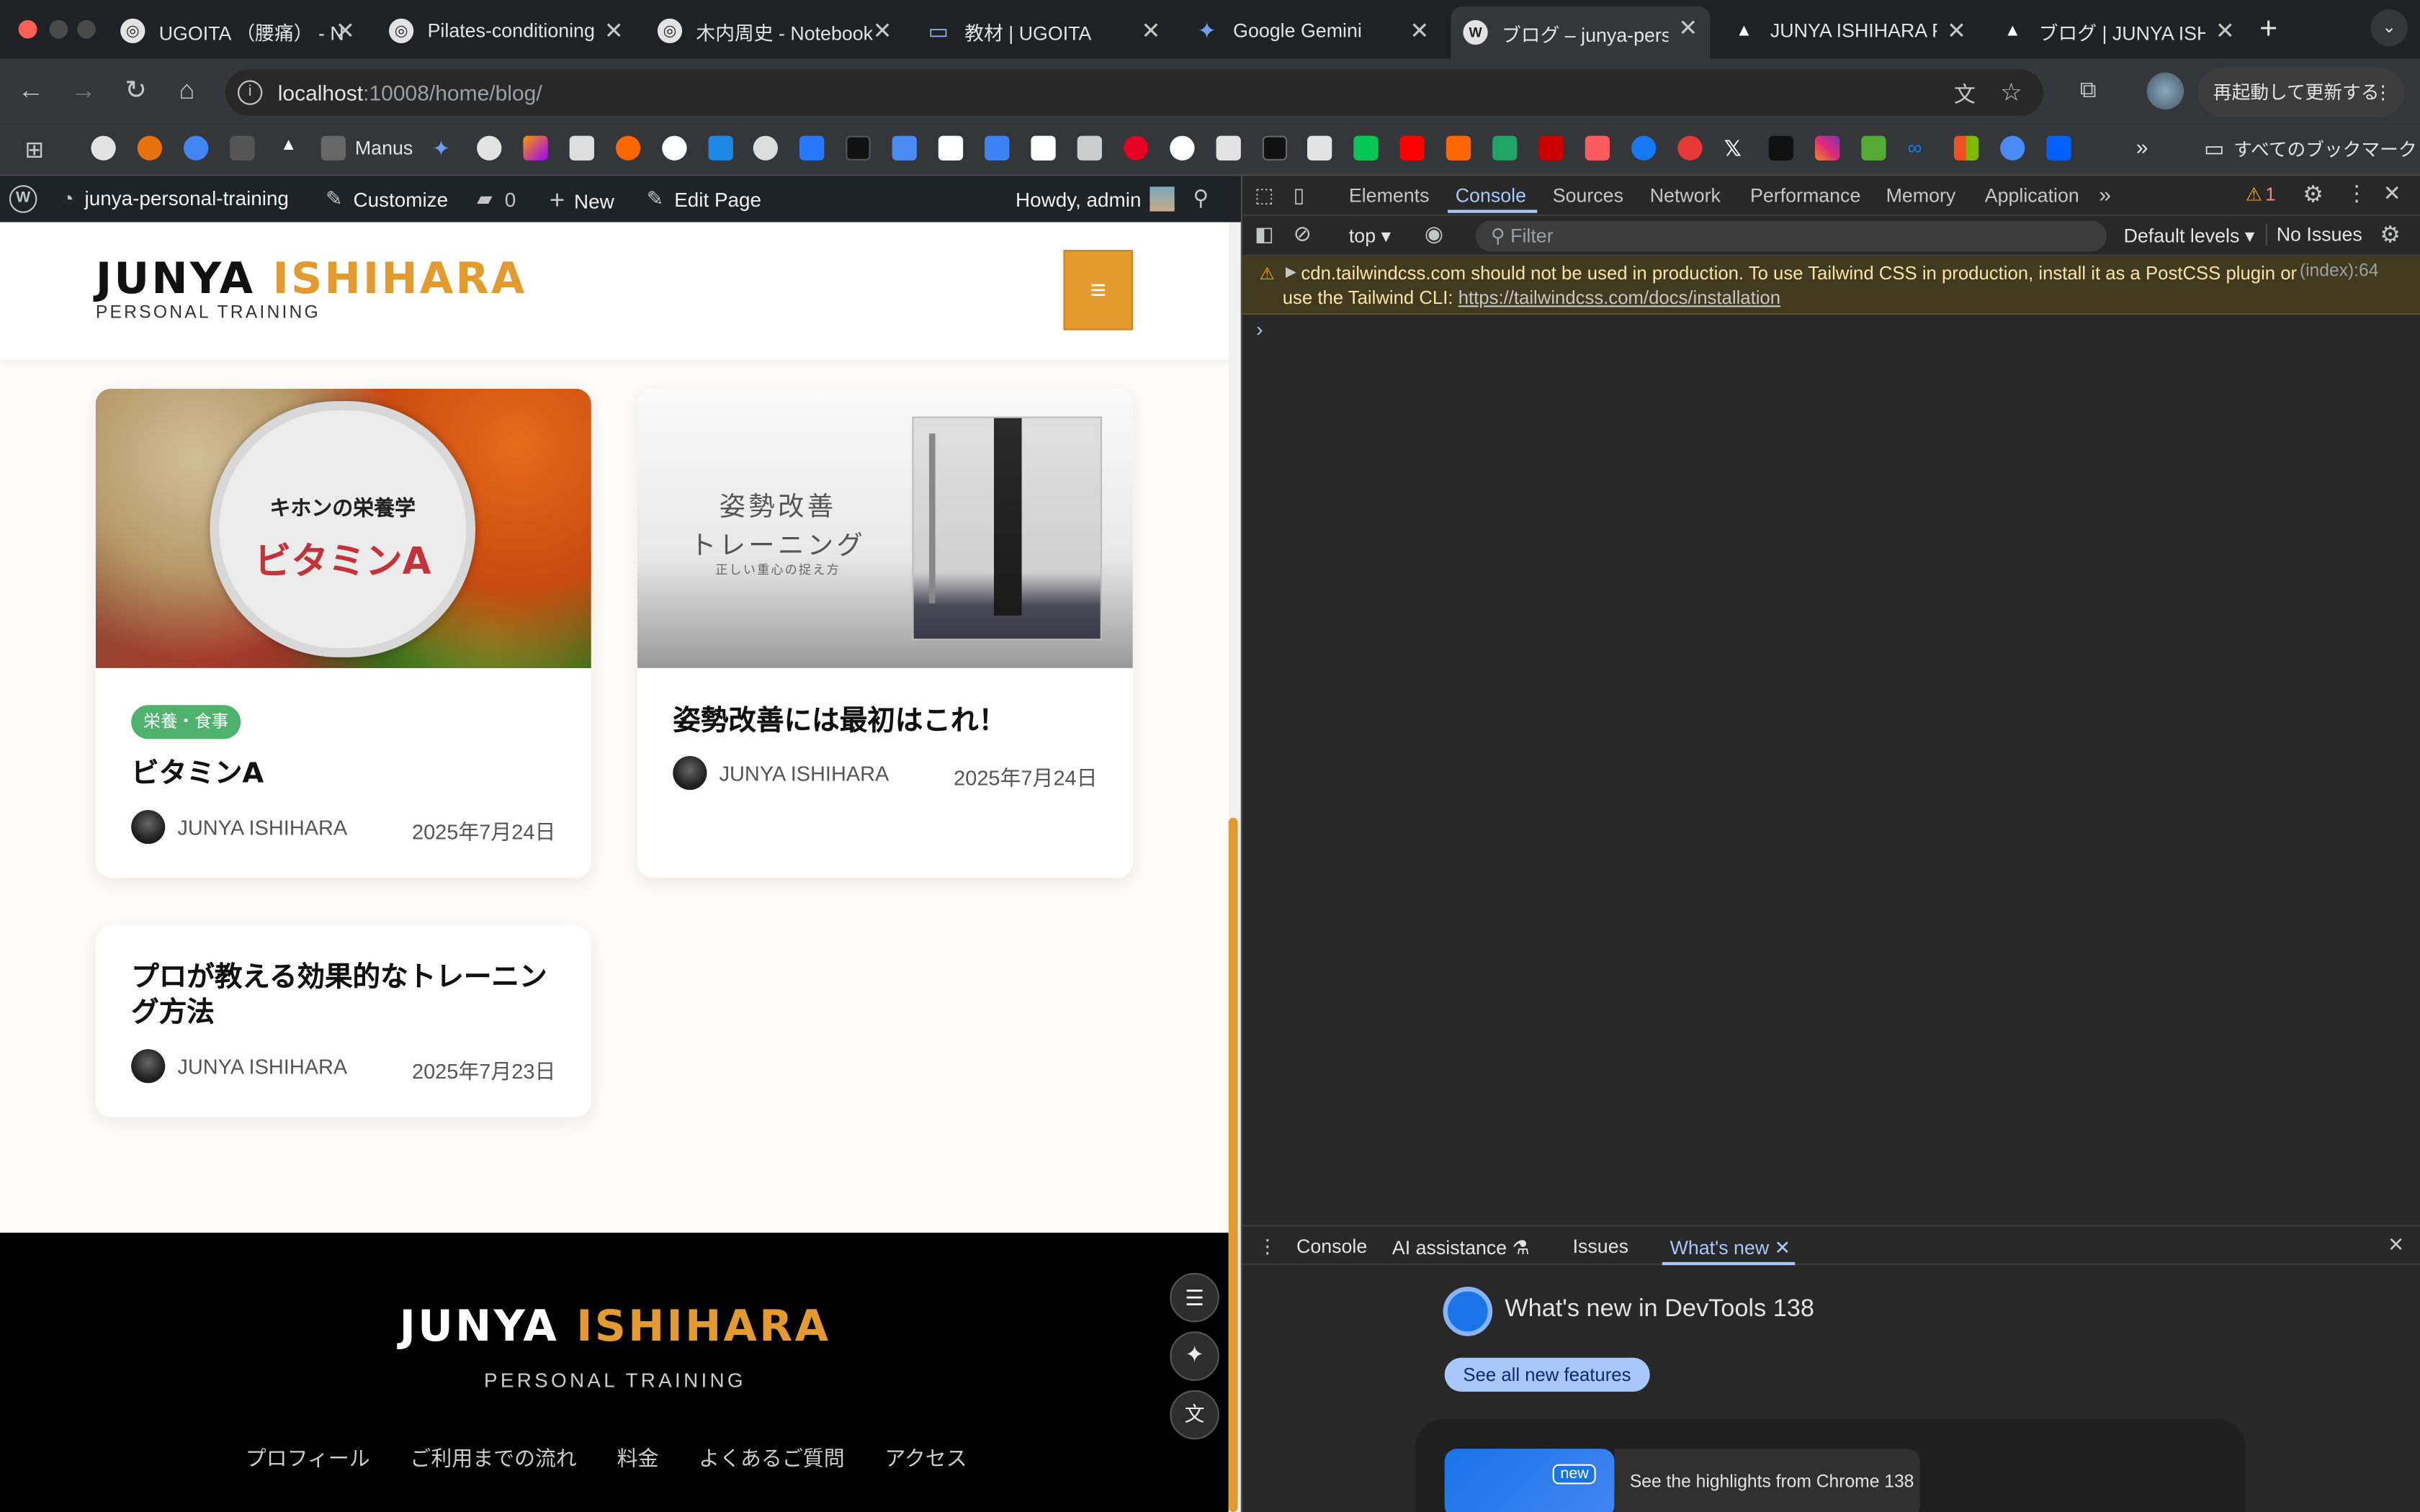 Image resolution: width=2420 pixels, height=1512 pixels. What do you see at coordinates (2389, 28) in the screenshot?
I see `tab-search-chevron-icon: ⌄` at bounding box center [2389, 28].